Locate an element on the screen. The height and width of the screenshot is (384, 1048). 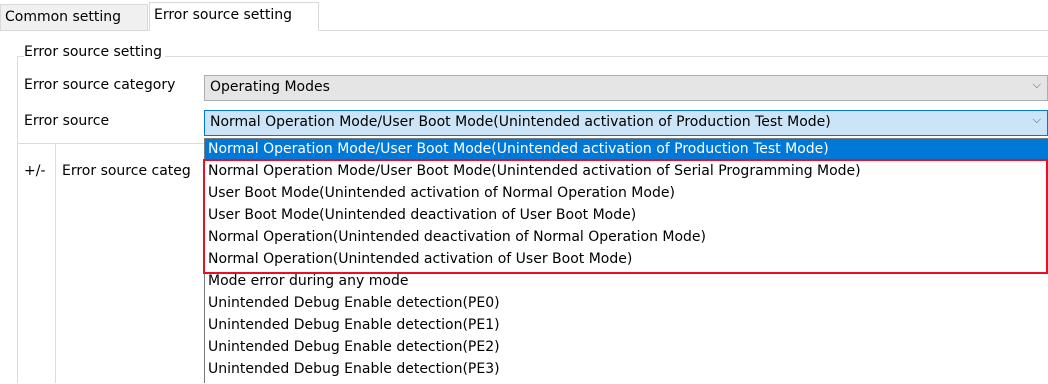
dropdown-option: Unintended Debug Enable detection(PE1) is located at coordinates (626, 325).